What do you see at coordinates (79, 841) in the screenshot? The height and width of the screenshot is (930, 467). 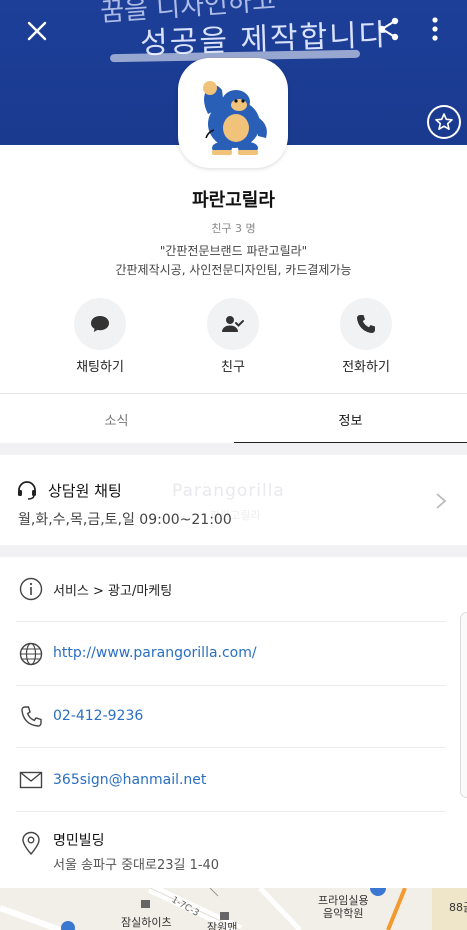 I see `address-title: 명민빌딩` at bounding box center [79, 841].